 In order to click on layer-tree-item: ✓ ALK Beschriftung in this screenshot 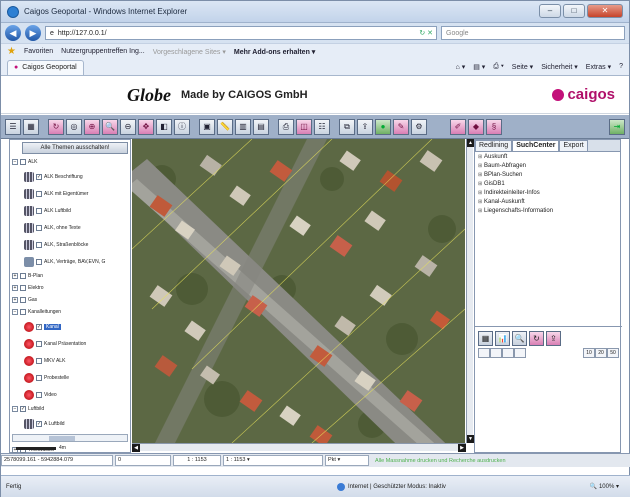, I will do `click(70, 176)`.